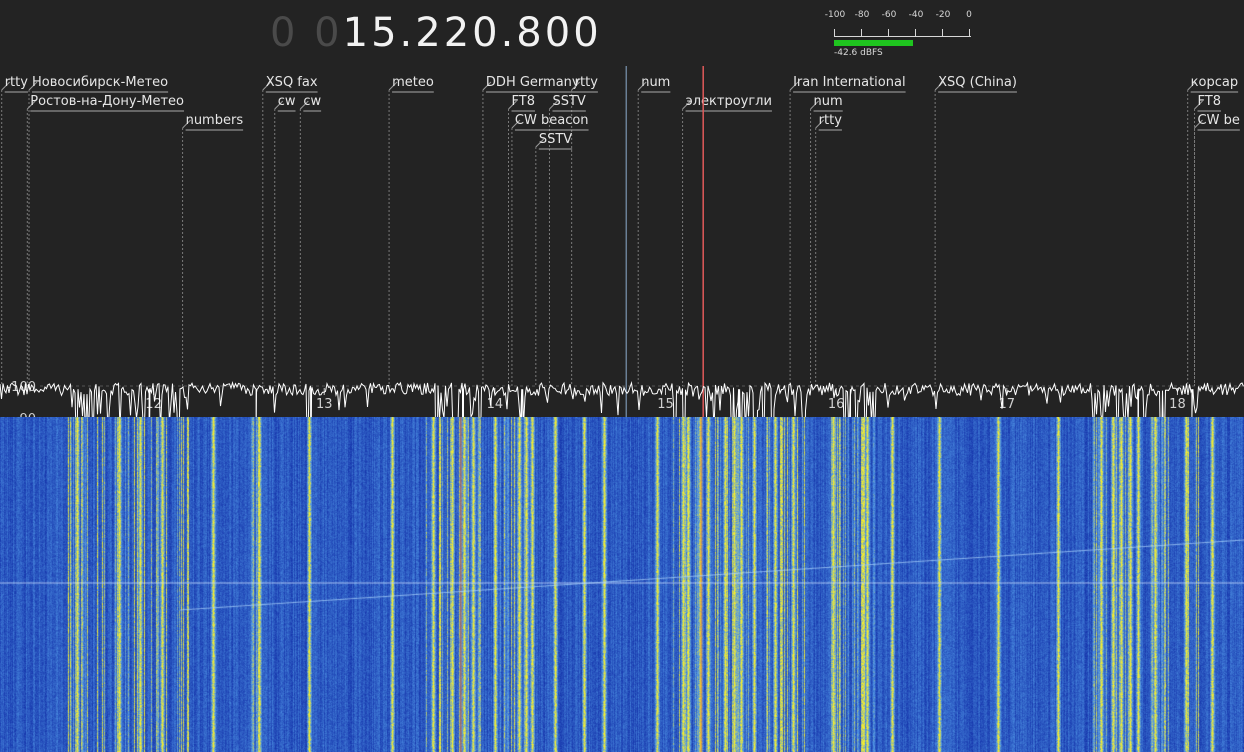 Image resolution: width=1244 pixels, height=752 pixels. I want to click on meter-readout: -42.6 dBFS, so click(858, 53).